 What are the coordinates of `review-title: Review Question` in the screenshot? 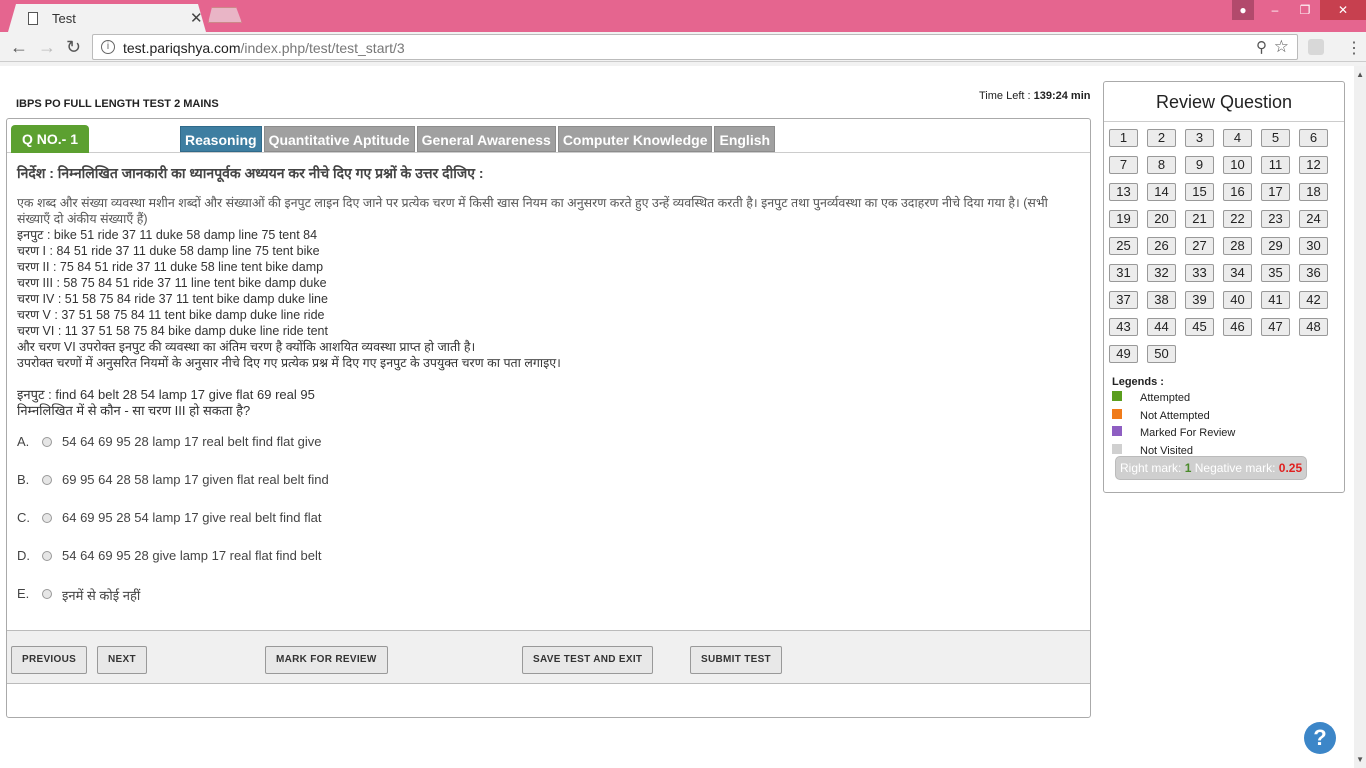 It's located at (1224, 102).